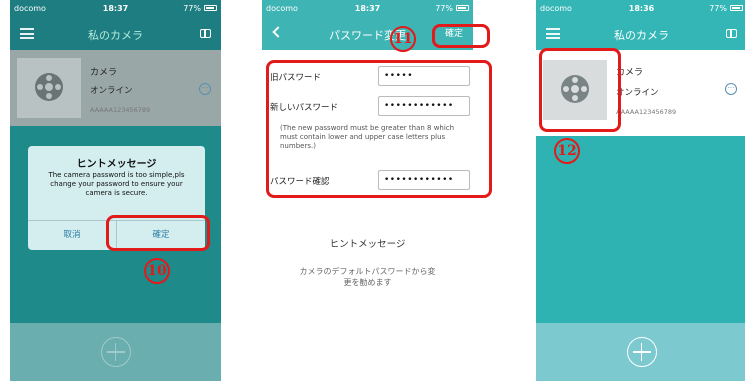 This screenshot has width=745, height=381. Describe the element at coordinates (367, 244) in the screenshot. I see `hint-title: ヒントメッセージ` at that location.